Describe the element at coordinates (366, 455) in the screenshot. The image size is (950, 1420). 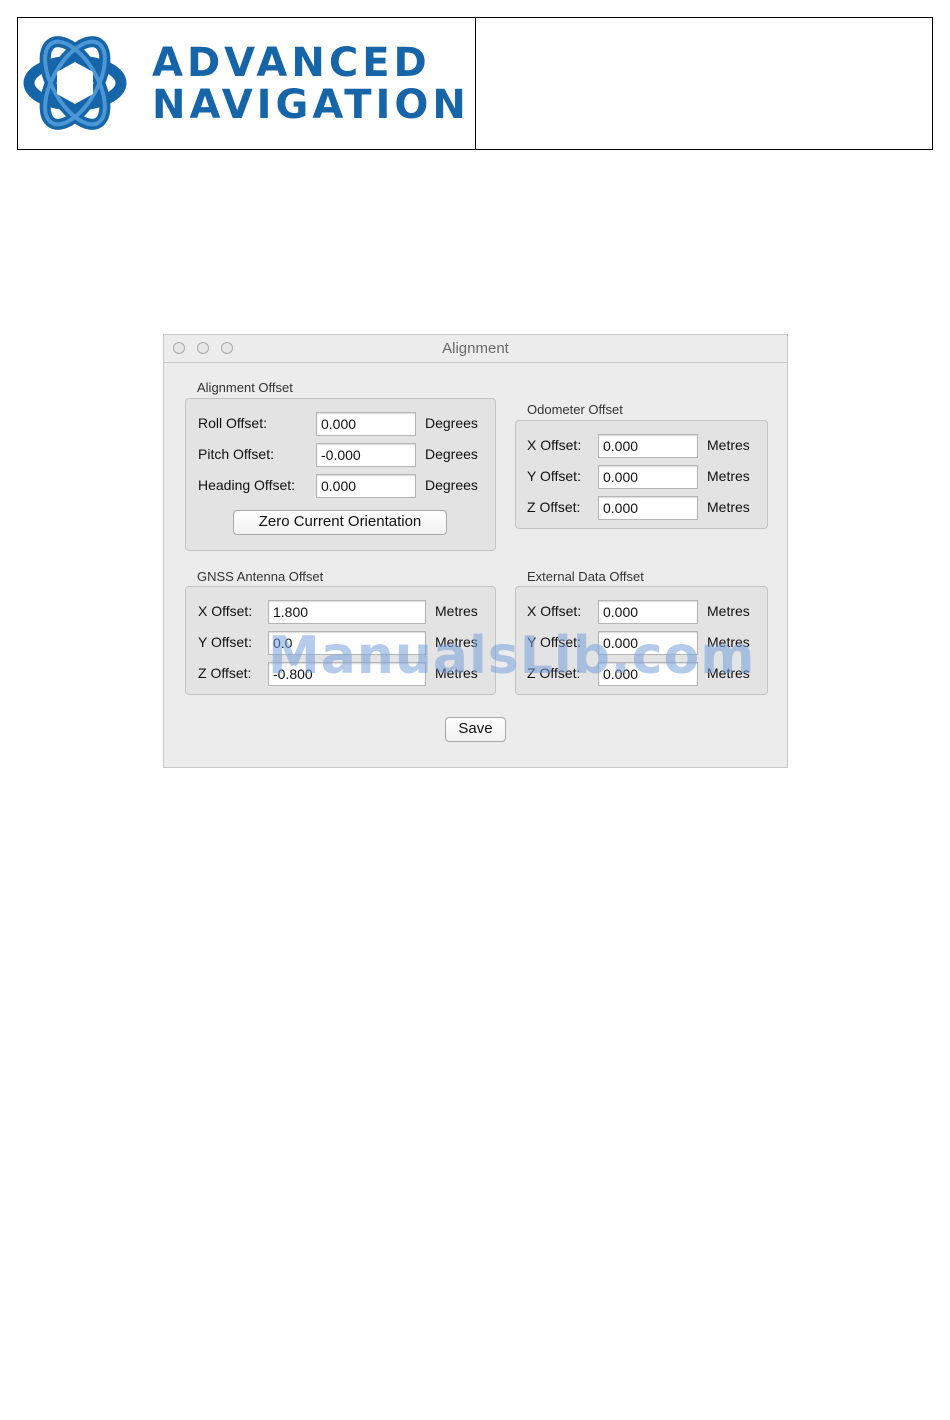
I see `pitch-offset-input: -0.000` at that location.